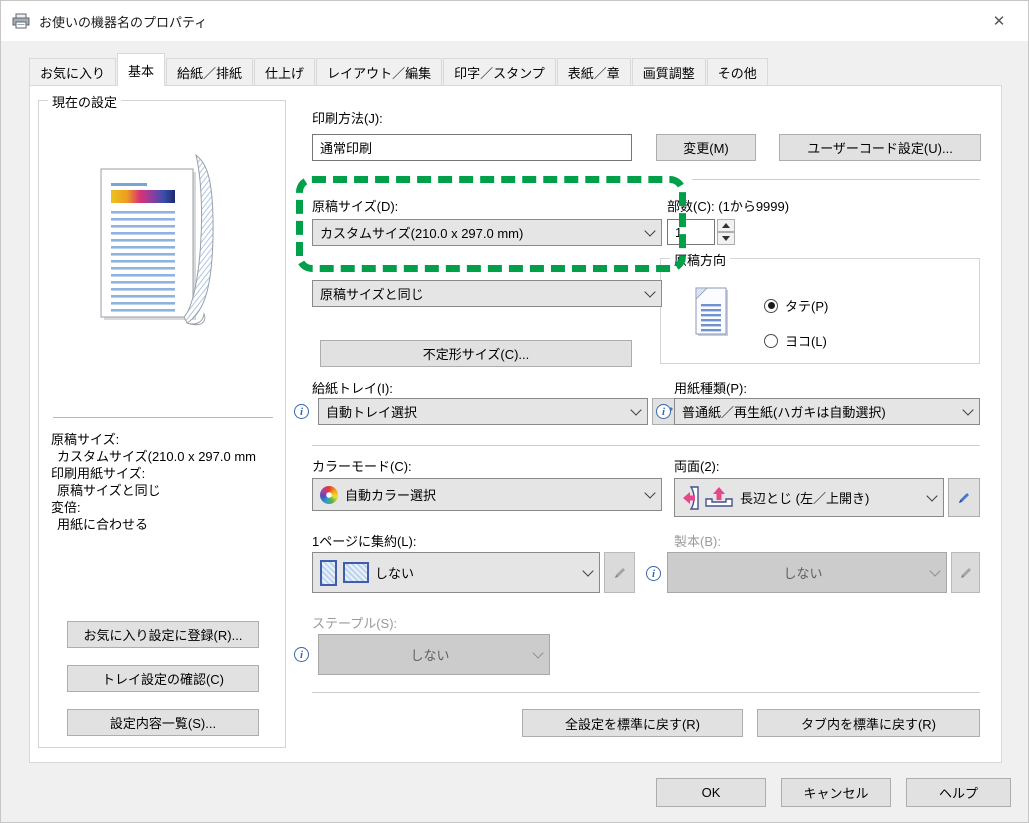  What do you see at coordinates (706, 147) in the screenshot?
I see `change-button: 変更(M)` at bounding box center [706, 147].